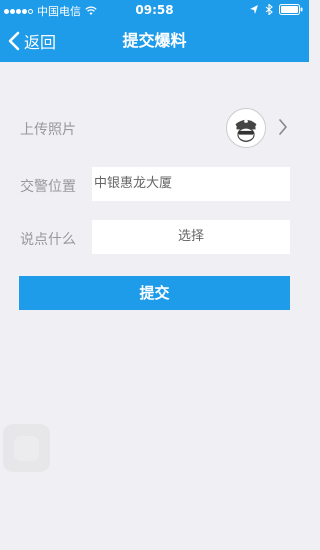  Describe the element at coordinates (48, 240) in the screenshot. I see `comment-label: 说点什么` at that location.